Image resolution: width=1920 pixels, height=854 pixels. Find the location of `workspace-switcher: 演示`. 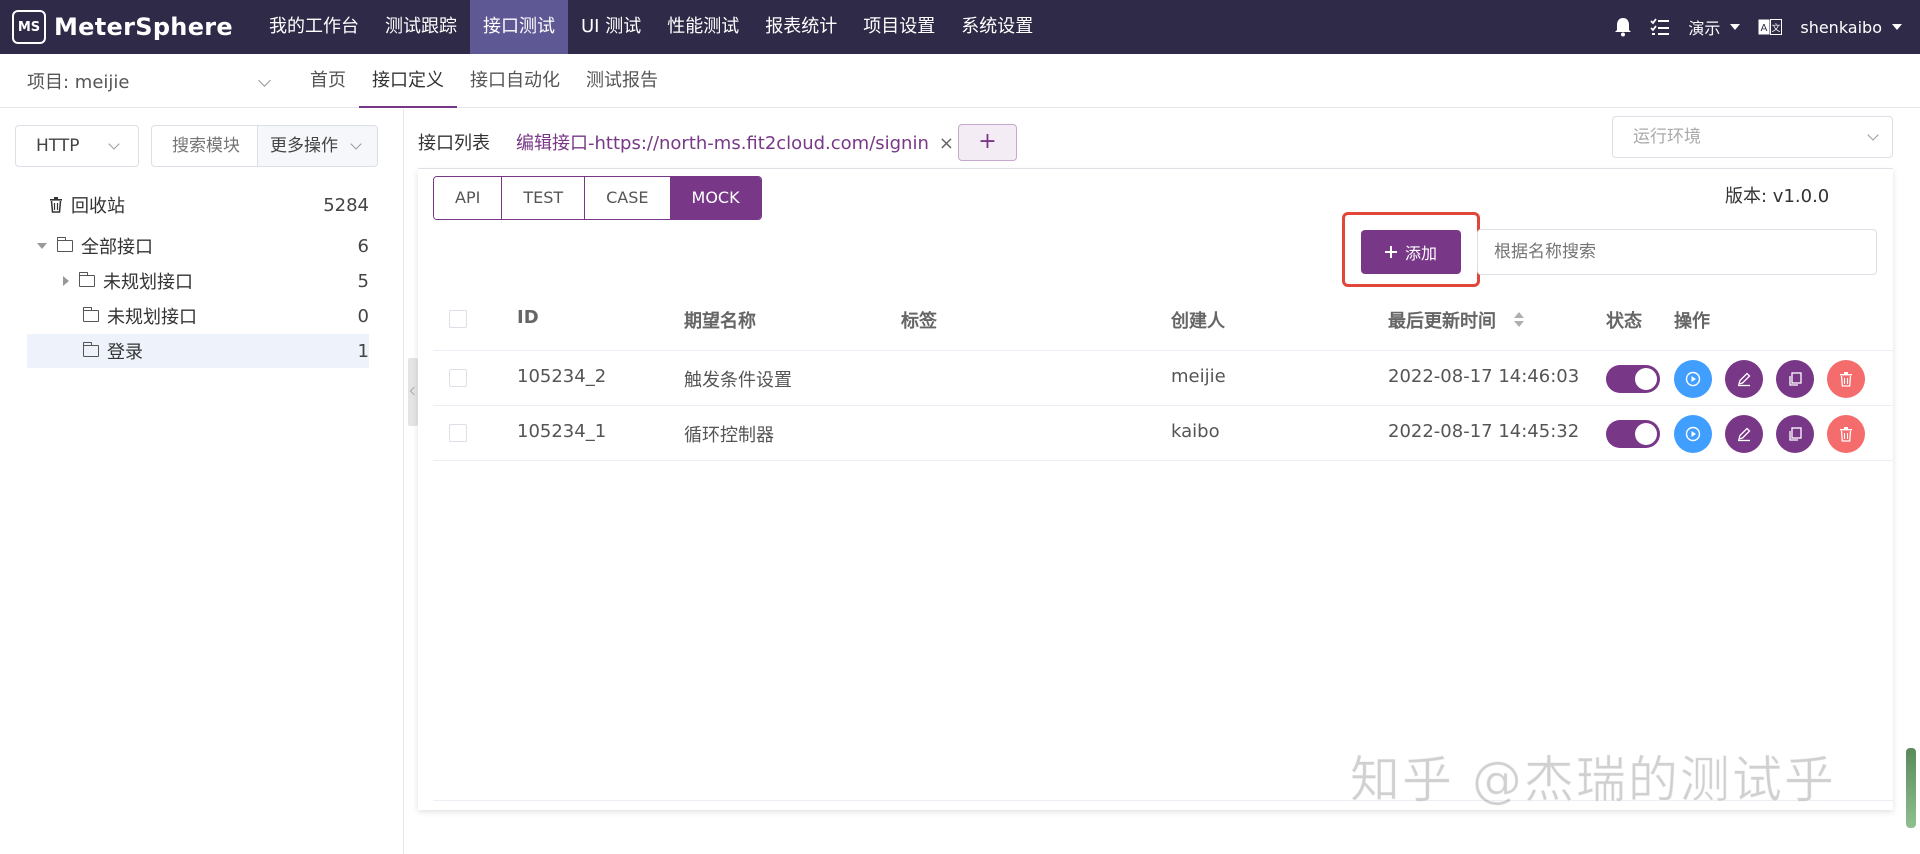

workspace-switcher: 演示 is located at coordinates (1714, 27).